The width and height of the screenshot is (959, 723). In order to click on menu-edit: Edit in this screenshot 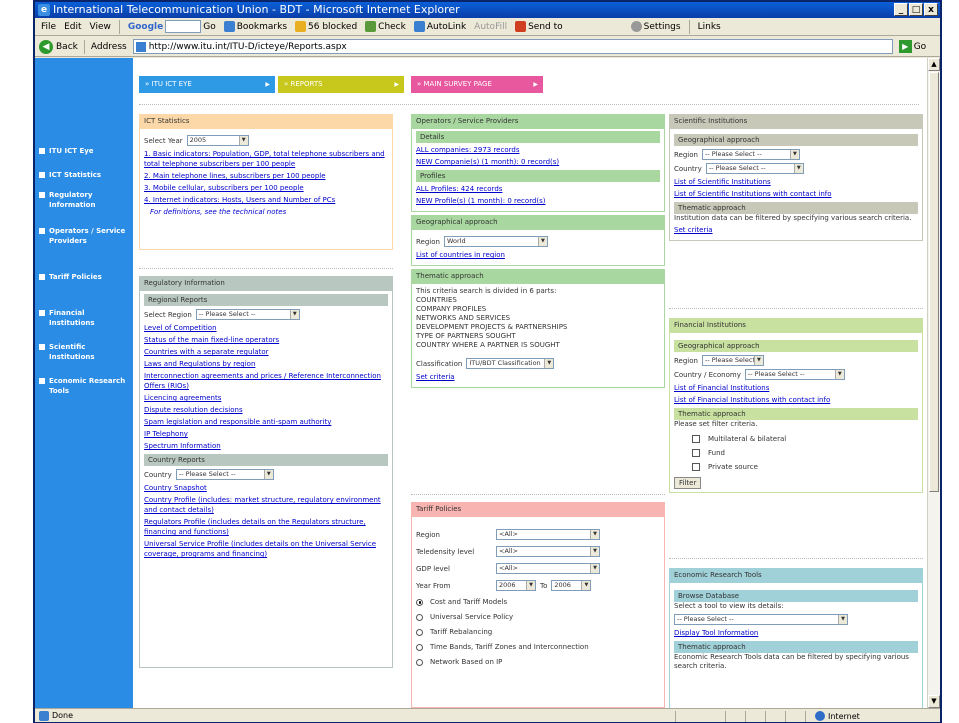, I will do `click(72, 27)`.